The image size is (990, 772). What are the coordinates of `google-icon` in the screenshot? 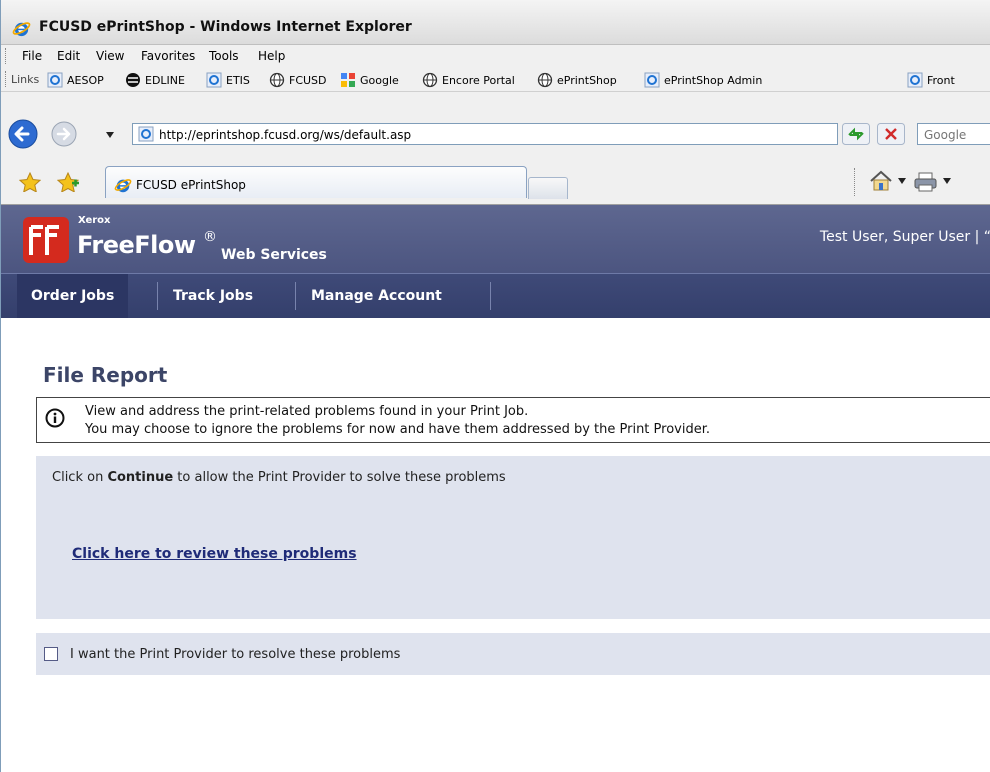 It's located at (348, 80).